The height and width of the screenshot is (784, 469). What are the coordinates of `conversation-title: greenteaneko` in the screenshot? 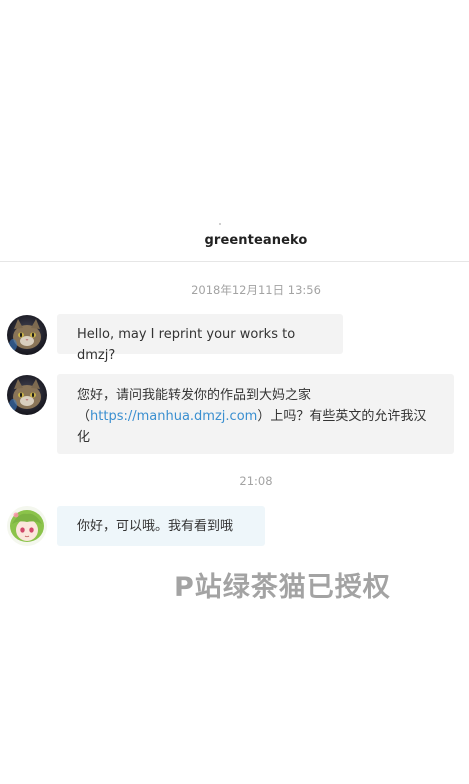 It's located at (234, 240).